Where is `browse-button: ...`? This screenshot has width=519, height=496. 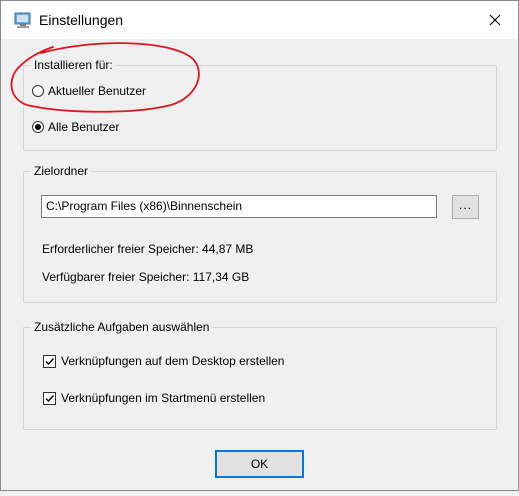 browse-button: ... is located at coordinates (465, 207).